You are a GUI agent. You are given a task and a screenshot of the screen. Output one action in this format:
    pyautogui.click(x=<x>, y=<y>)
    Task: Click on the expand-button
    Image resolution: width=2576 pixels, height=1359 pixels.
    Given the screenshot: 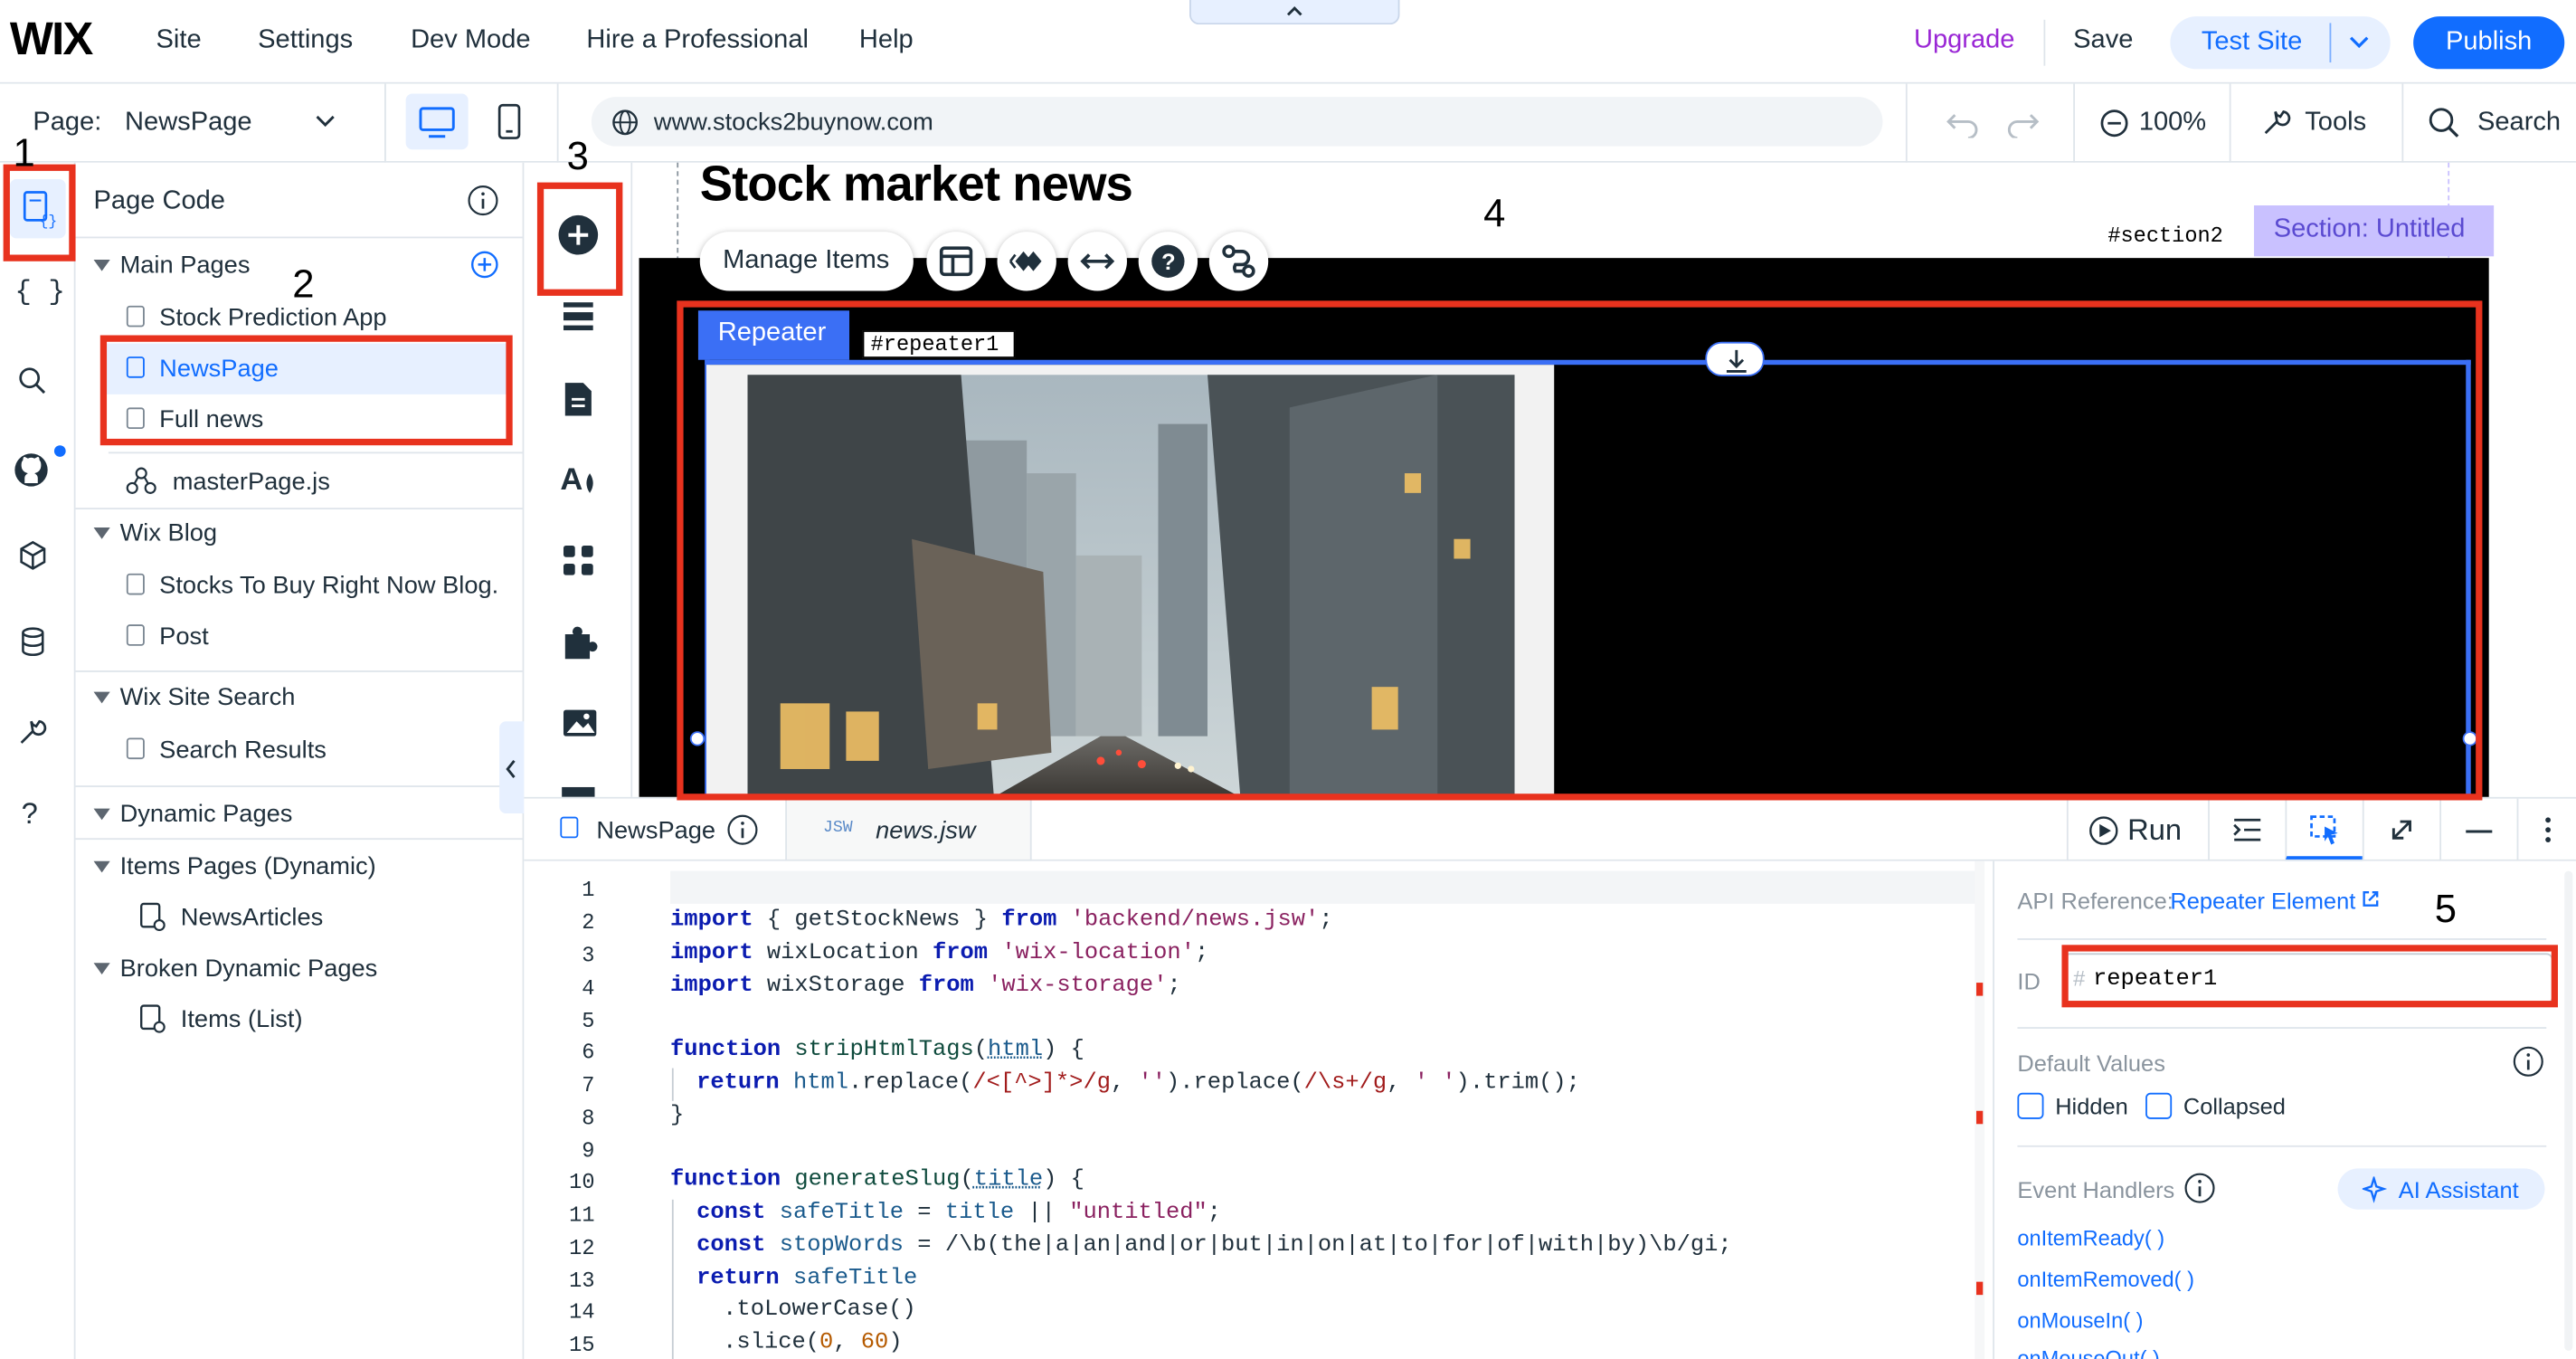 What is the action you would take?
    pyautogui.click(x=2401, y=829)
    